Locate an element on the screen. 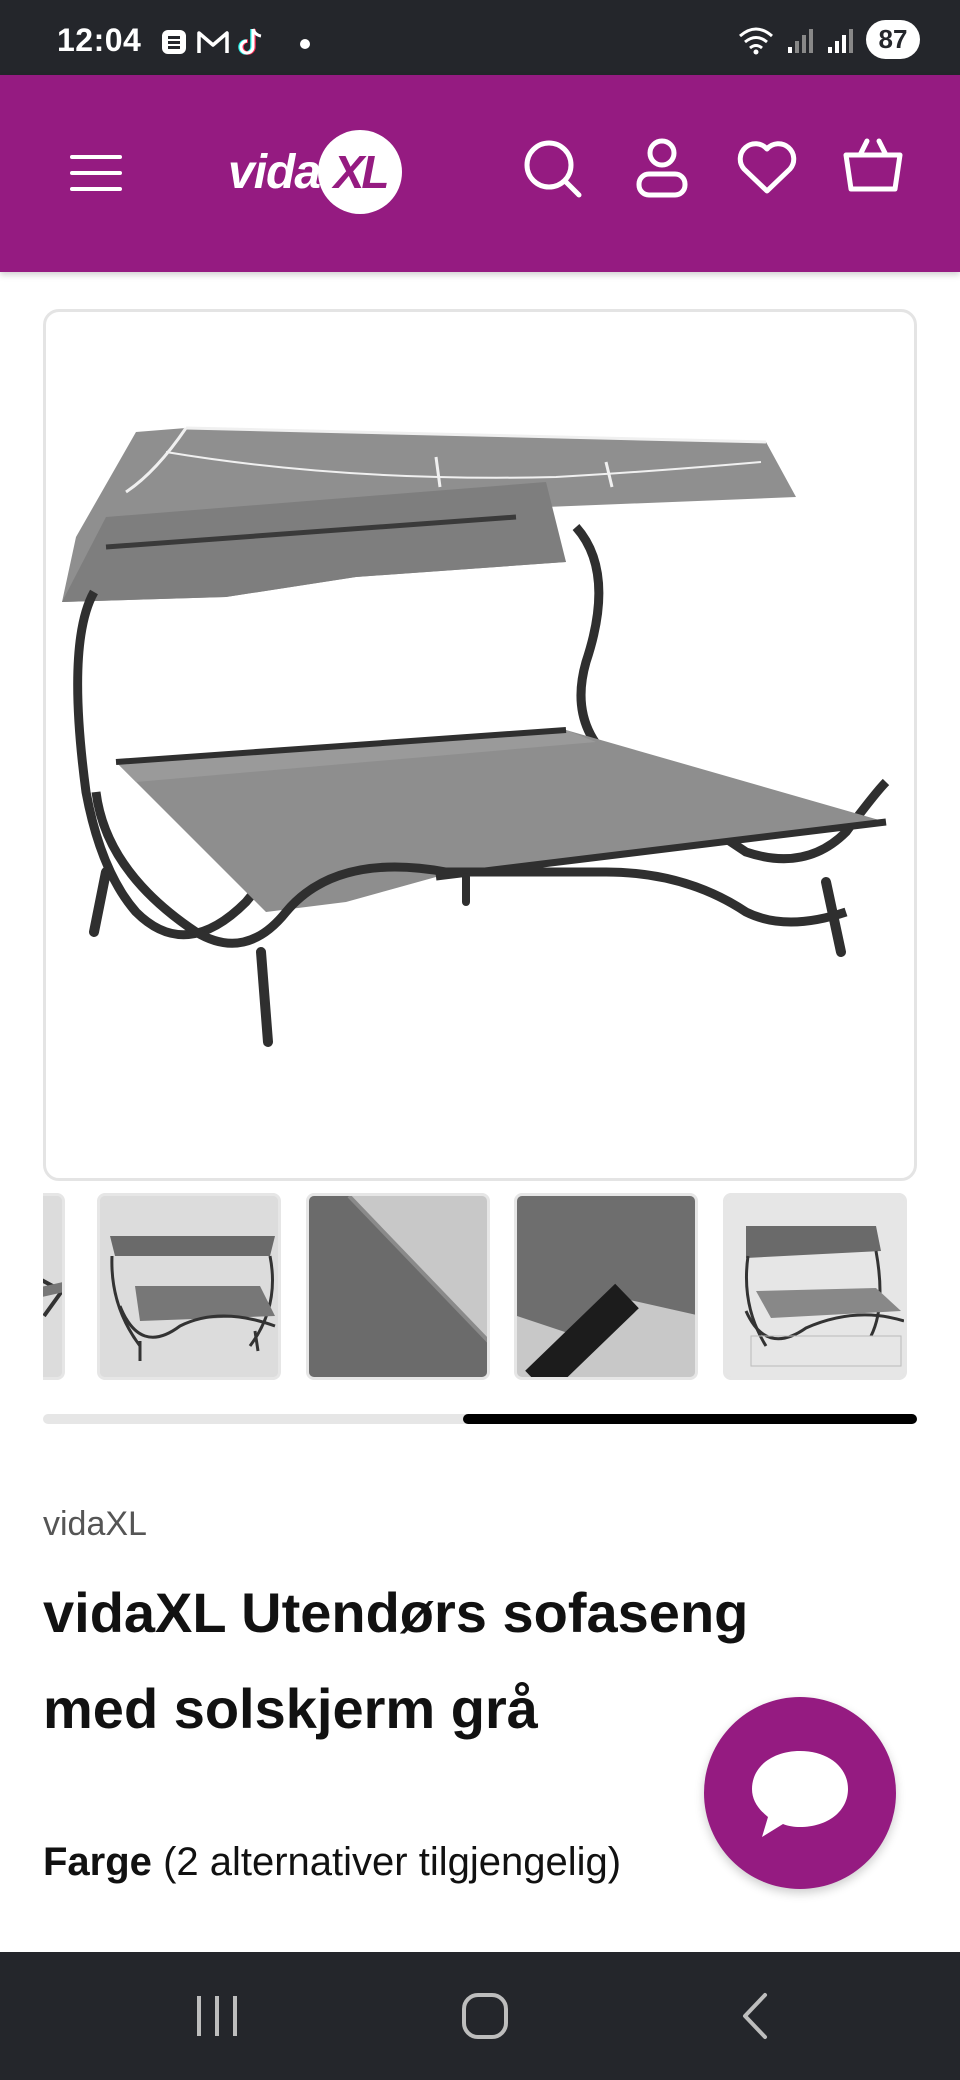 This screenshot has width=960, height=2080. wifi-icon is located at coordinates (756, 40).